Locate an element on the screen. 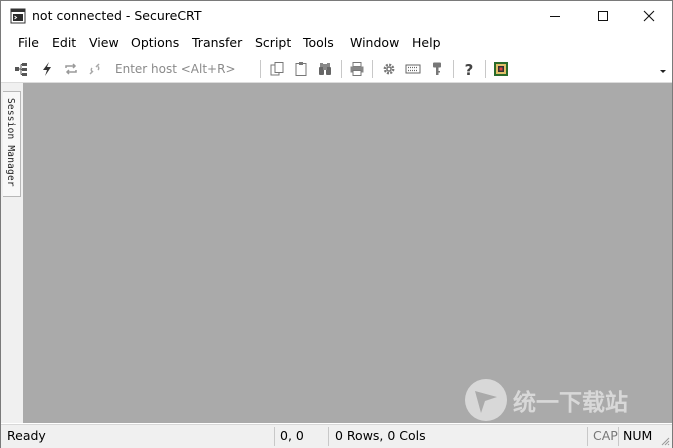 The image size is (673, 448). menu-window: Window is located at coordinates (374, 42).